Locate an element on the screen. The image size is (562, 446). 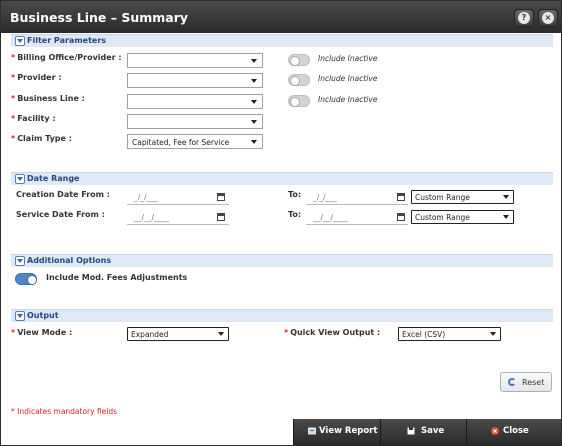
additional-options-header: Additional Options is located at coordinates (282, 260).